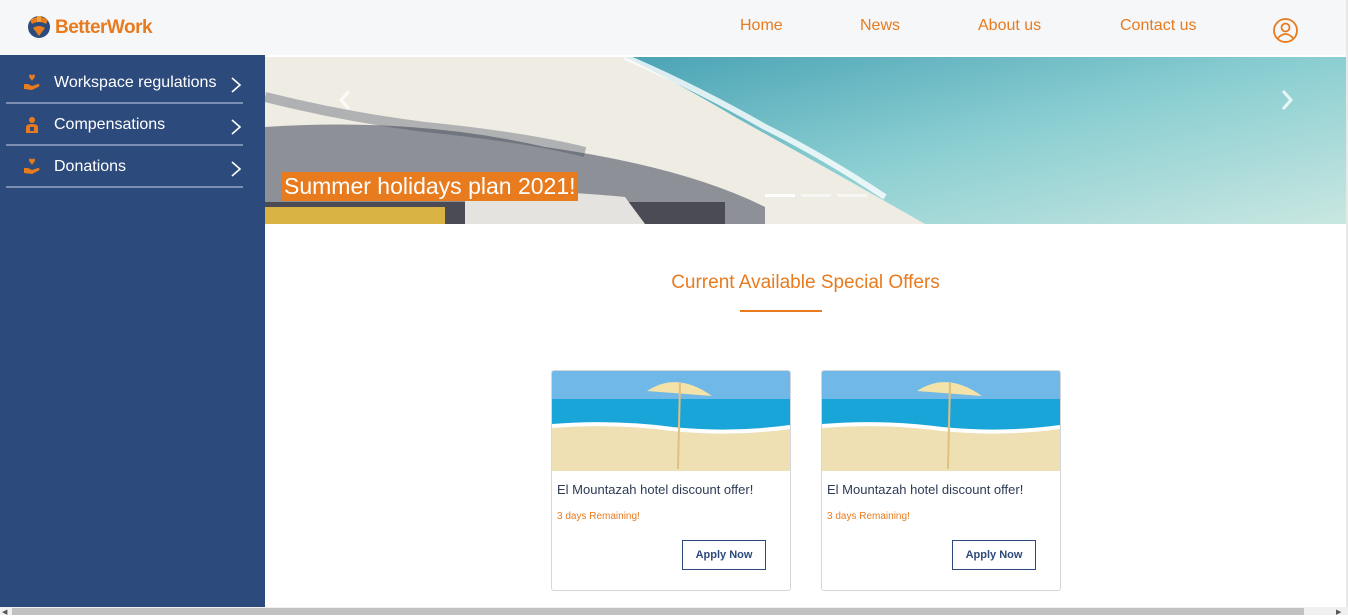 This screenshot has height=616, width=1348. I want to click on sidebar-item-label: Compensations, so click(110, 124).